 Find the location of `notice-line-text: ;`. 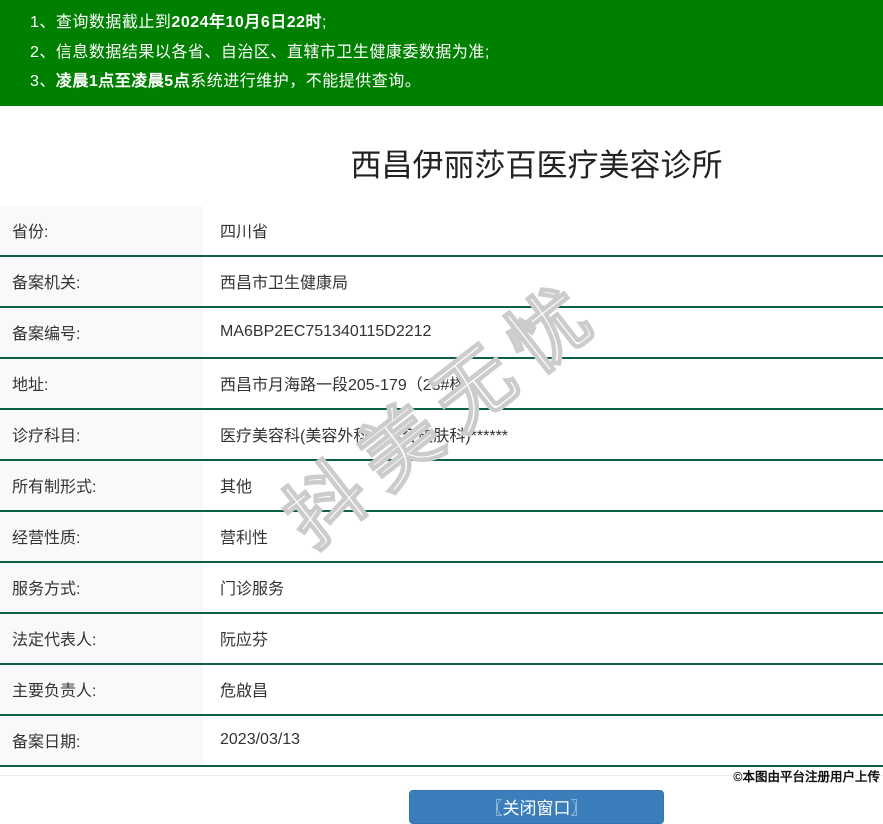

notice-line-text: ; is located at coordinates (324, 22).